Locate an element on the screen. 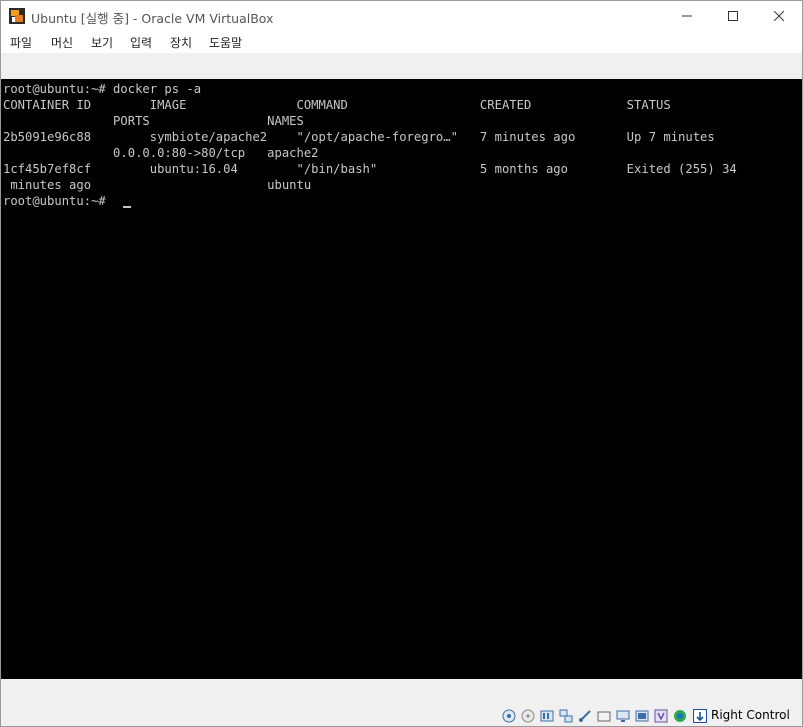 This screenshot has height=727, width=803. shared-folders-icon is located at coordinates (604, 716).